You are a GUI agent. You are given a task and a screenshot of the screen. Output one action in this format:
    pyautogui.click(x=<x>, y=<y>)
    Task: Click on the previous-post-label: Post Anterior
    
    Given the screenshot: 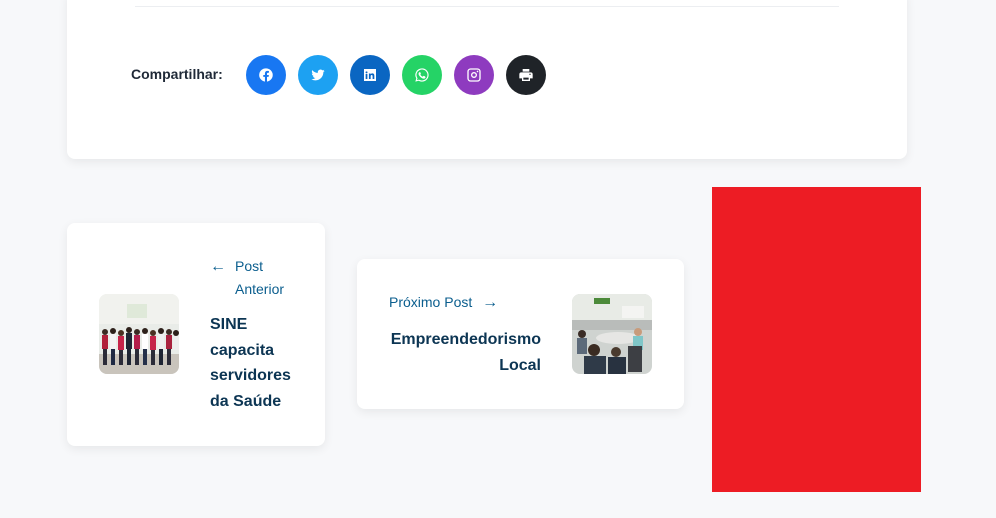 What is the action you would take?
    pyautogui.click(x=270, y=278)
    